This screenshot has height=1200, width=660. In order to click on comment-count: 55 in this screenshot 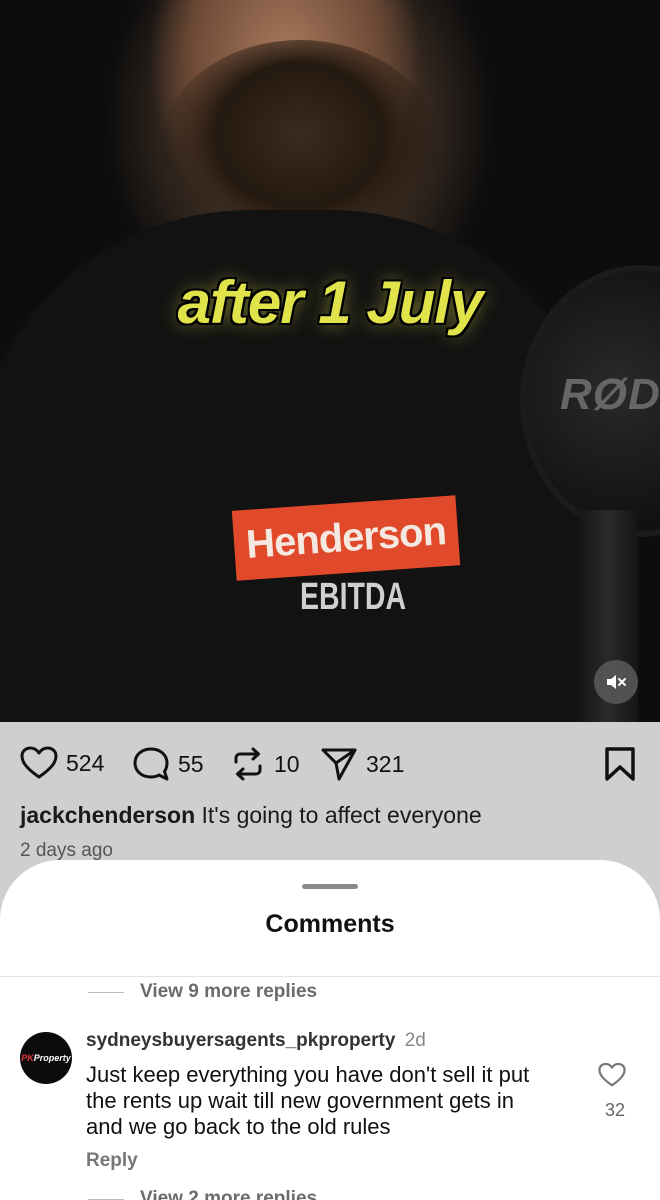, I will do `click(191, 763)`.